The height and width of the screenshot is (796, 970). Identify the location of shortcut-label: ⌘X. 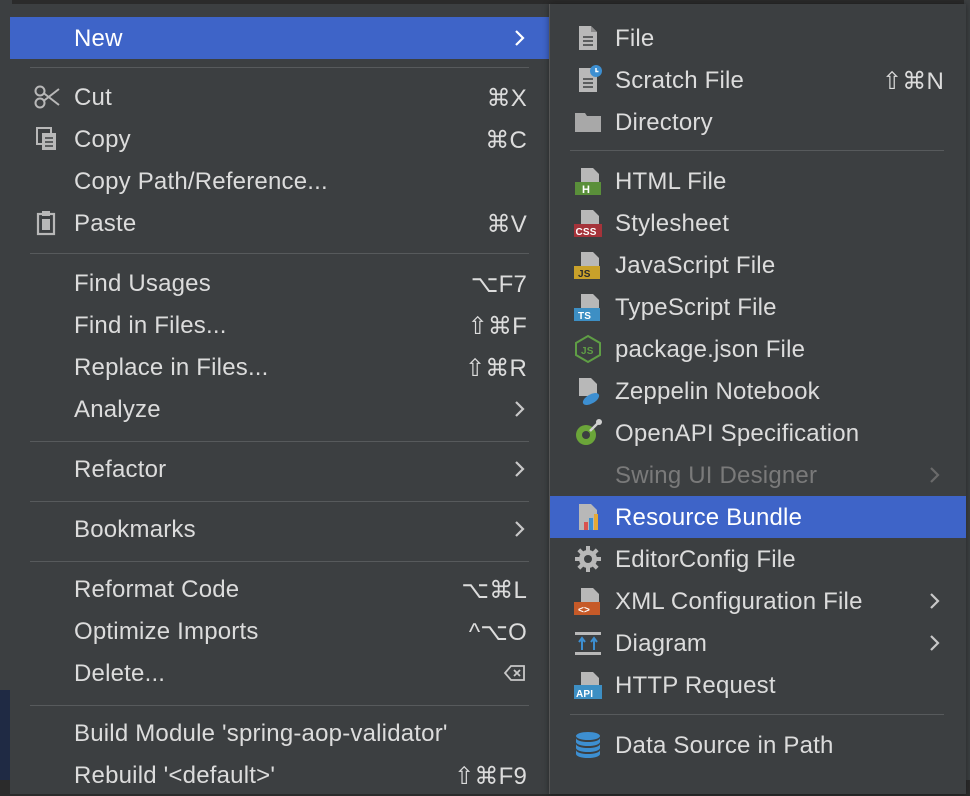
(506, 98).